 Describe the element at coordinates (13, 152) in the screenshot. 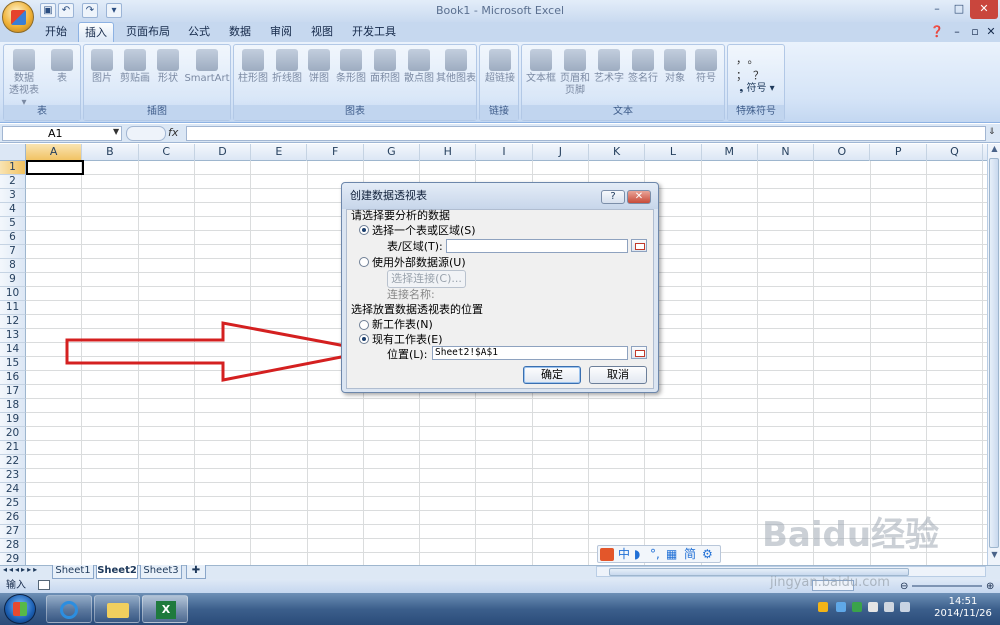

I see `select-all-corner` at that location.